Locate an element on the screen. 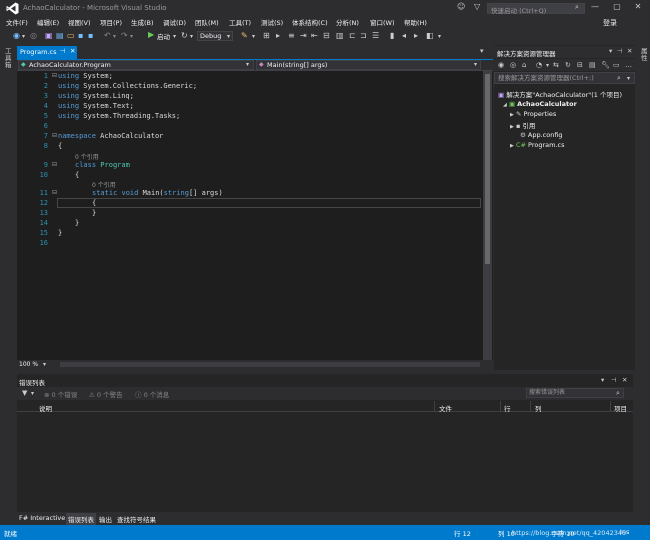 The width and height of the screenshot is (650, 540). menu-project: 项目(P) is located at coordinates (111, 22).